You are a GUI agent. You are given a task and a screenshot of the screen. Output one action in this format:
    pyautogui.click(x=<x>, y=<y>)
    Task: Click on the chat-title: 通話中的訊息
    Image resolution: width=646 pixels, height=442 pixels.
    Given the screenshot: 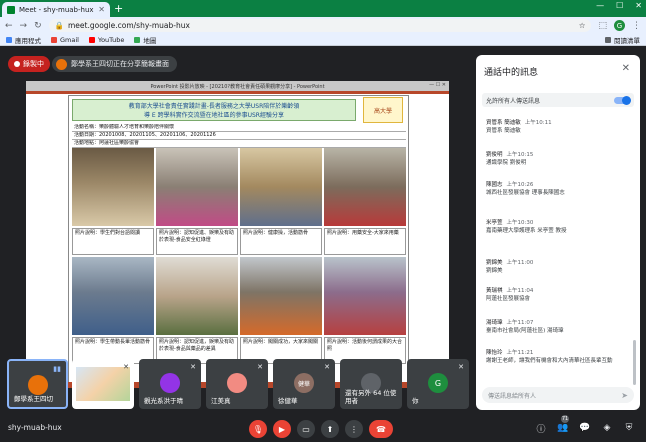 What is the action you would take?
    pyautogui.click(x=511, y=73)
    